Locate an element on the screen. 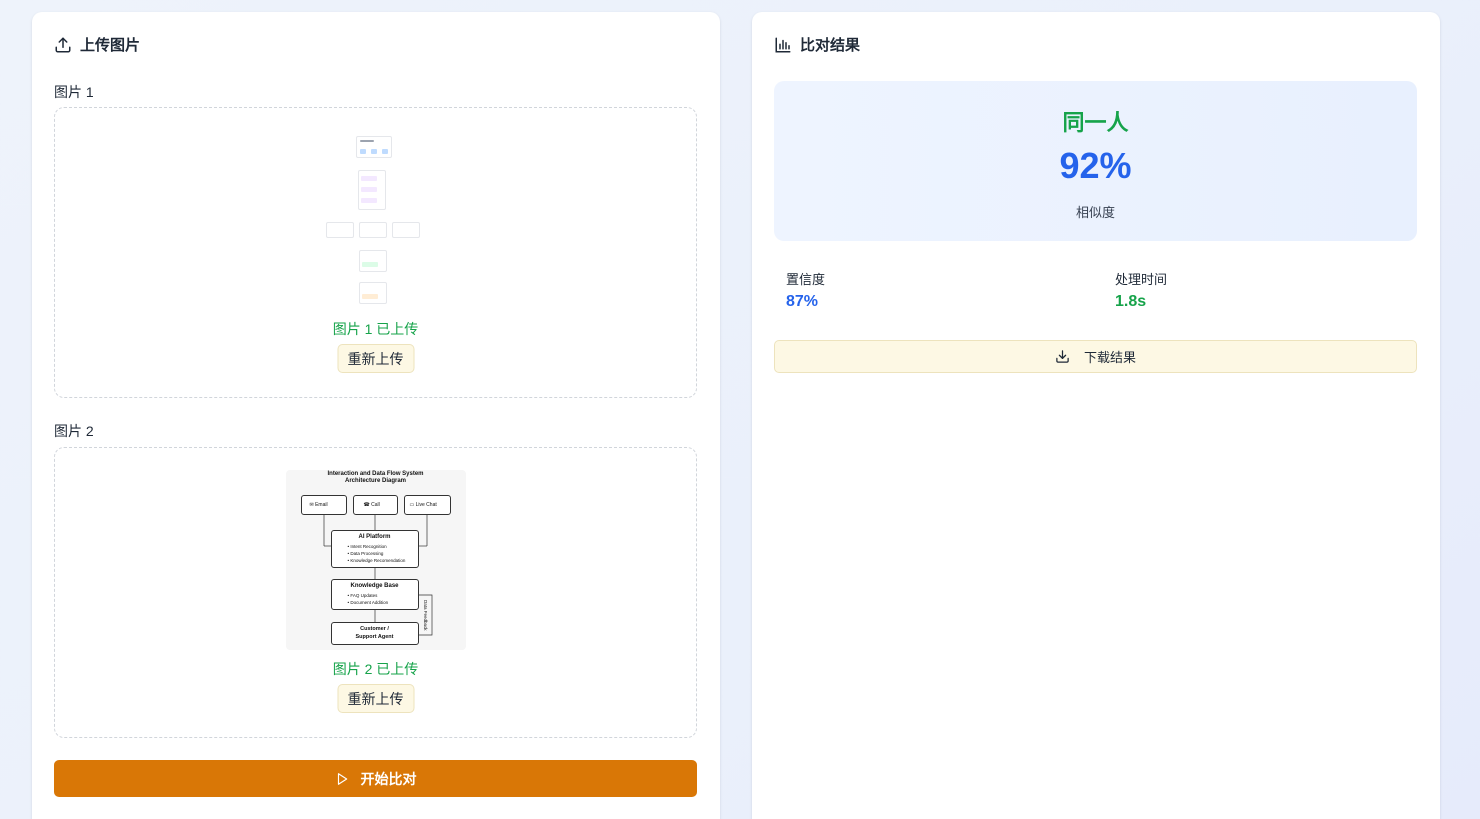  diagram-connectors is located at coordinates (377, 575).